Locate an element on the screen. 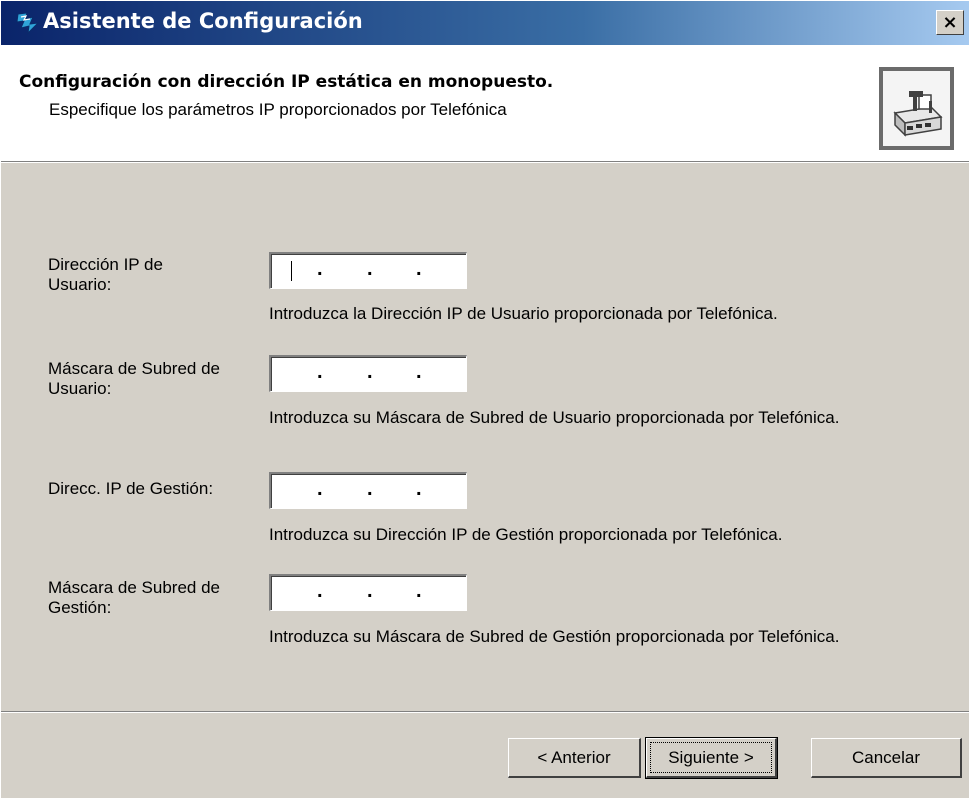 This screenshot has height=798, width=969. mgmt-ip-input: . . . is located at coordinates (368, 490).